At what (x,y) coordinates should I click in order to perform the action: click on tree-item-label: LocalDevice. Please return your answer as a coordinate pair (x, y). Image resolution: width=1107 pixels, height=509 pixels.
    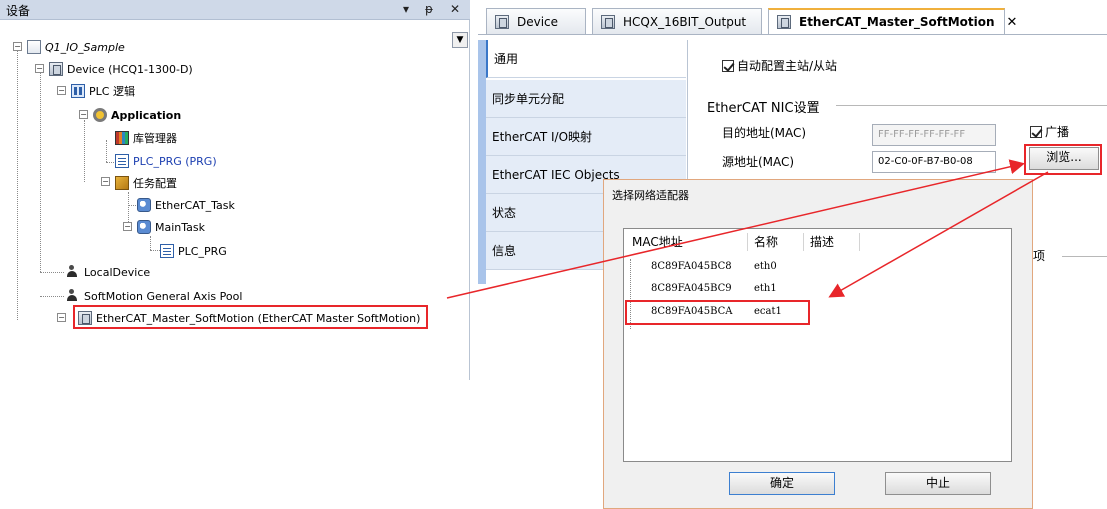
    Looking at the image, I should click on (117, 272).